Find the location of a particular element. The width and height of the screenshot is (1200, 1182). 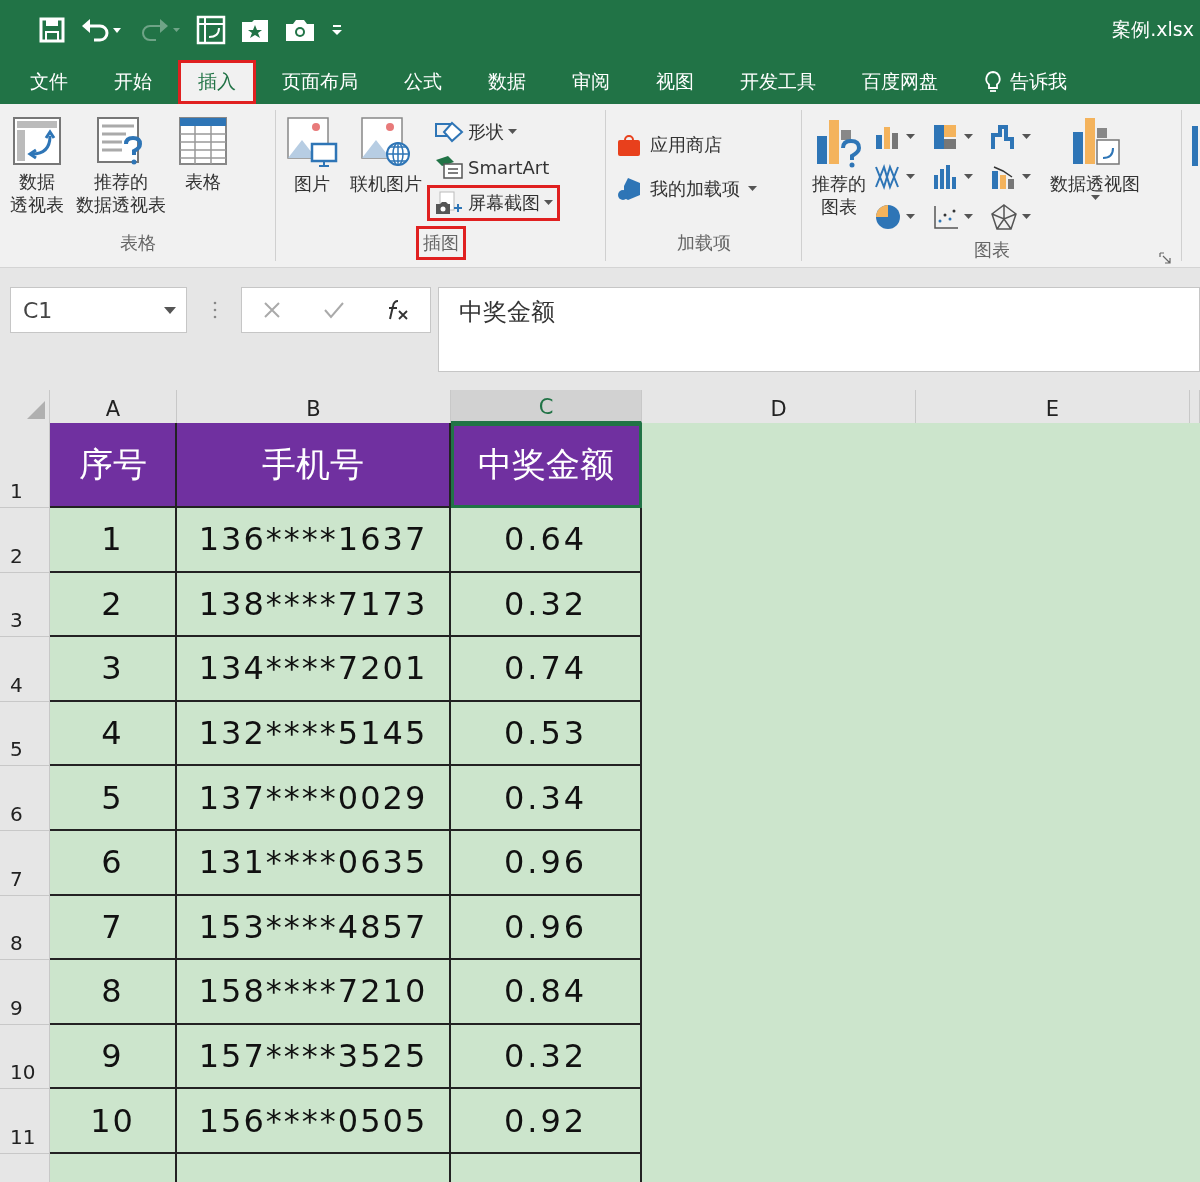

customize-toolbar-icon is located at coordinates (337, 30).